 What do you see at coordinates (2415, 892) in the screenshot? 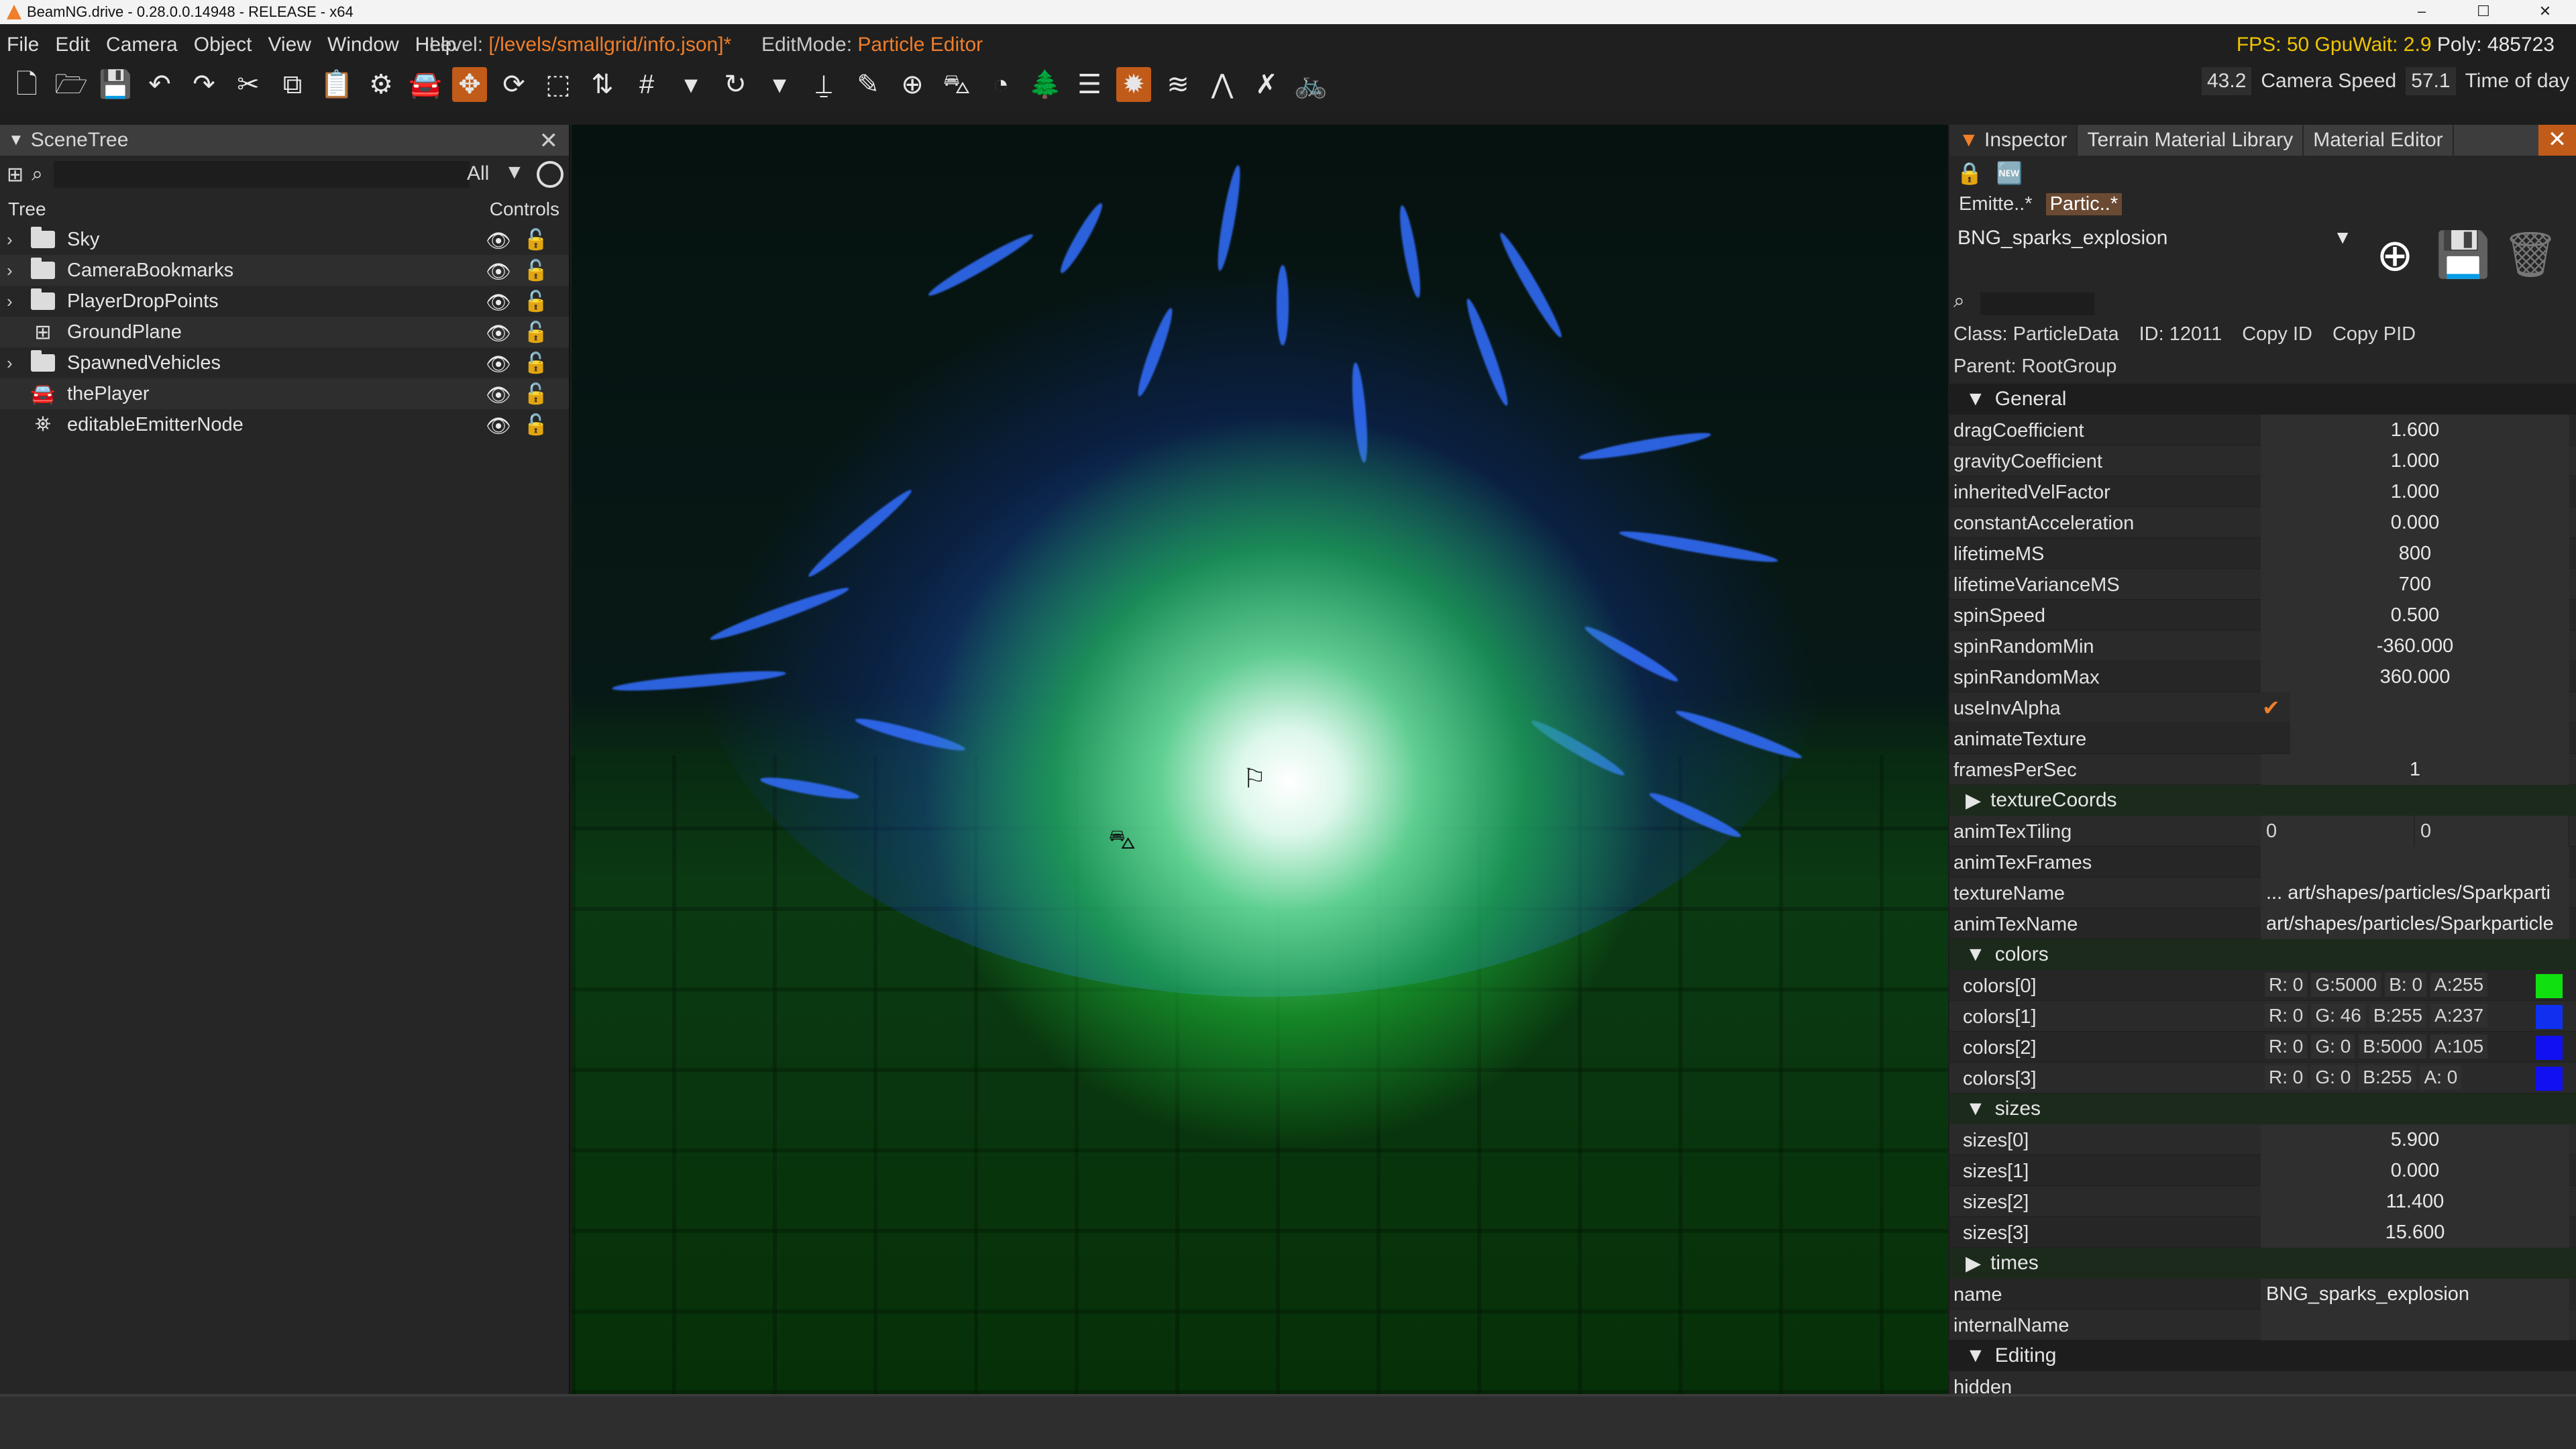
I see `property-value: ... art/shapes/particles/Sparkparti` at bounding box center [2415, 892].